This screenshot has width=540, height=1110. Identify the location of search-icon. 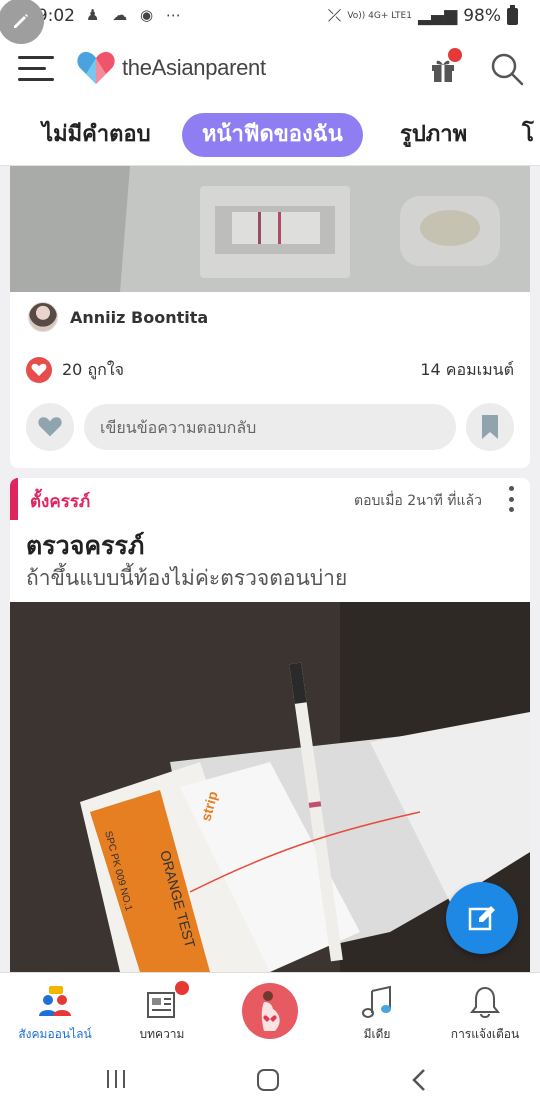
(507, 69).